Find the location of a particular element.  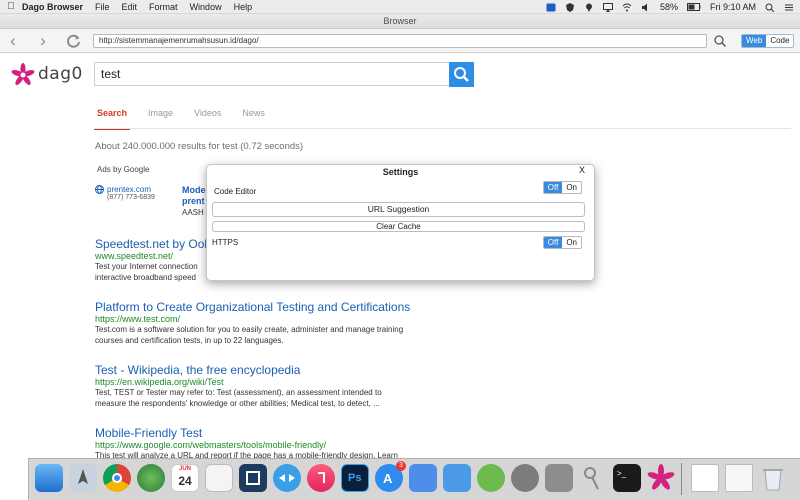

calendar-day: 24 is located at coordinates (185, 481).